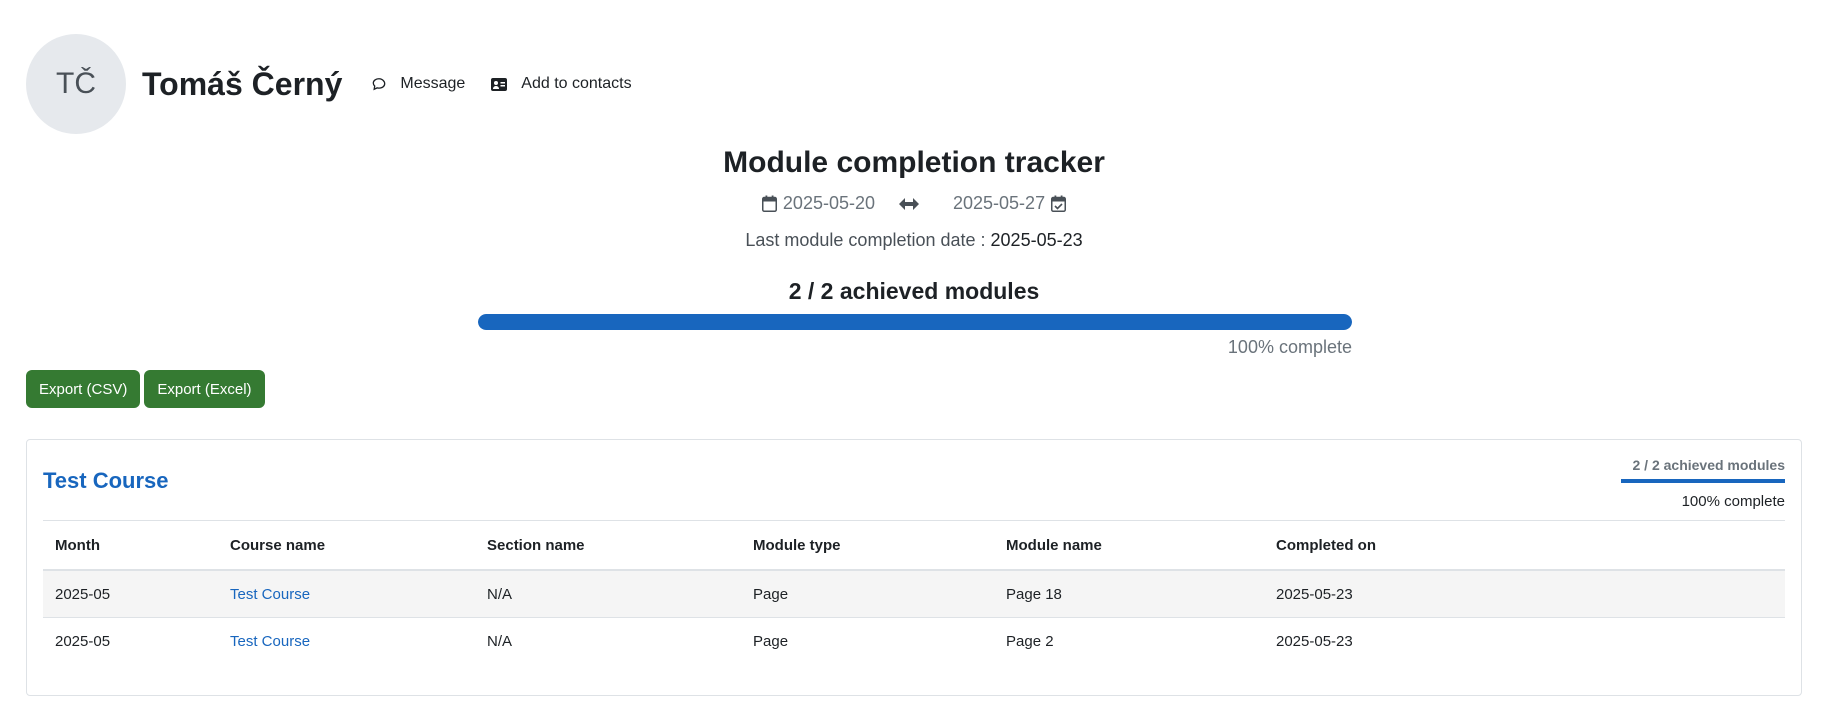 This screenshot has height=726, width=1828. I want to click on cell-module-name: Page 2, so click(1030, 641).